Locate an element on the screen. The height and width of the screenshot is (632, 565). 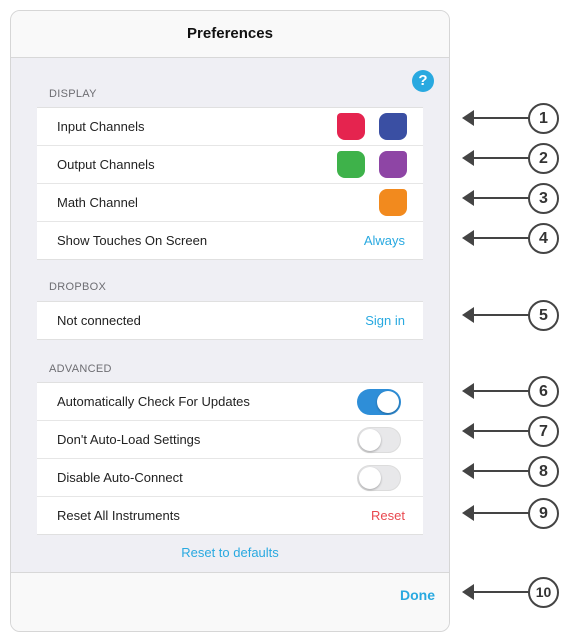
callout-number: 4 is located at coordinates (543, 238).